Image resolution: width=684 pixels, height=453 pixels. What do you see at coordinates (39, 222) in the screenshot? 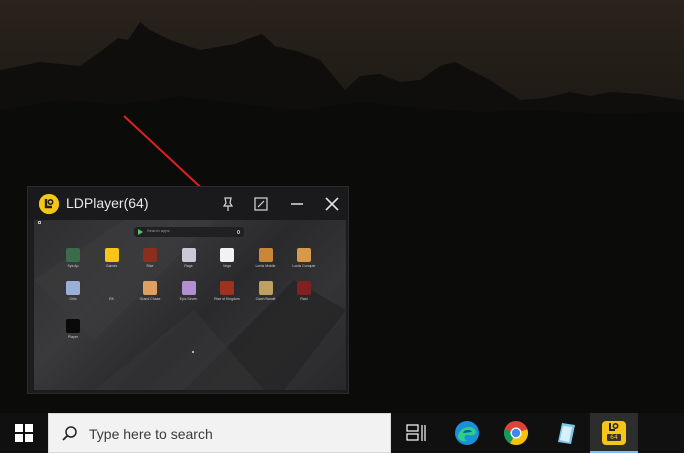
I see `emulator-status-icon` at bounding box center [39, 222].